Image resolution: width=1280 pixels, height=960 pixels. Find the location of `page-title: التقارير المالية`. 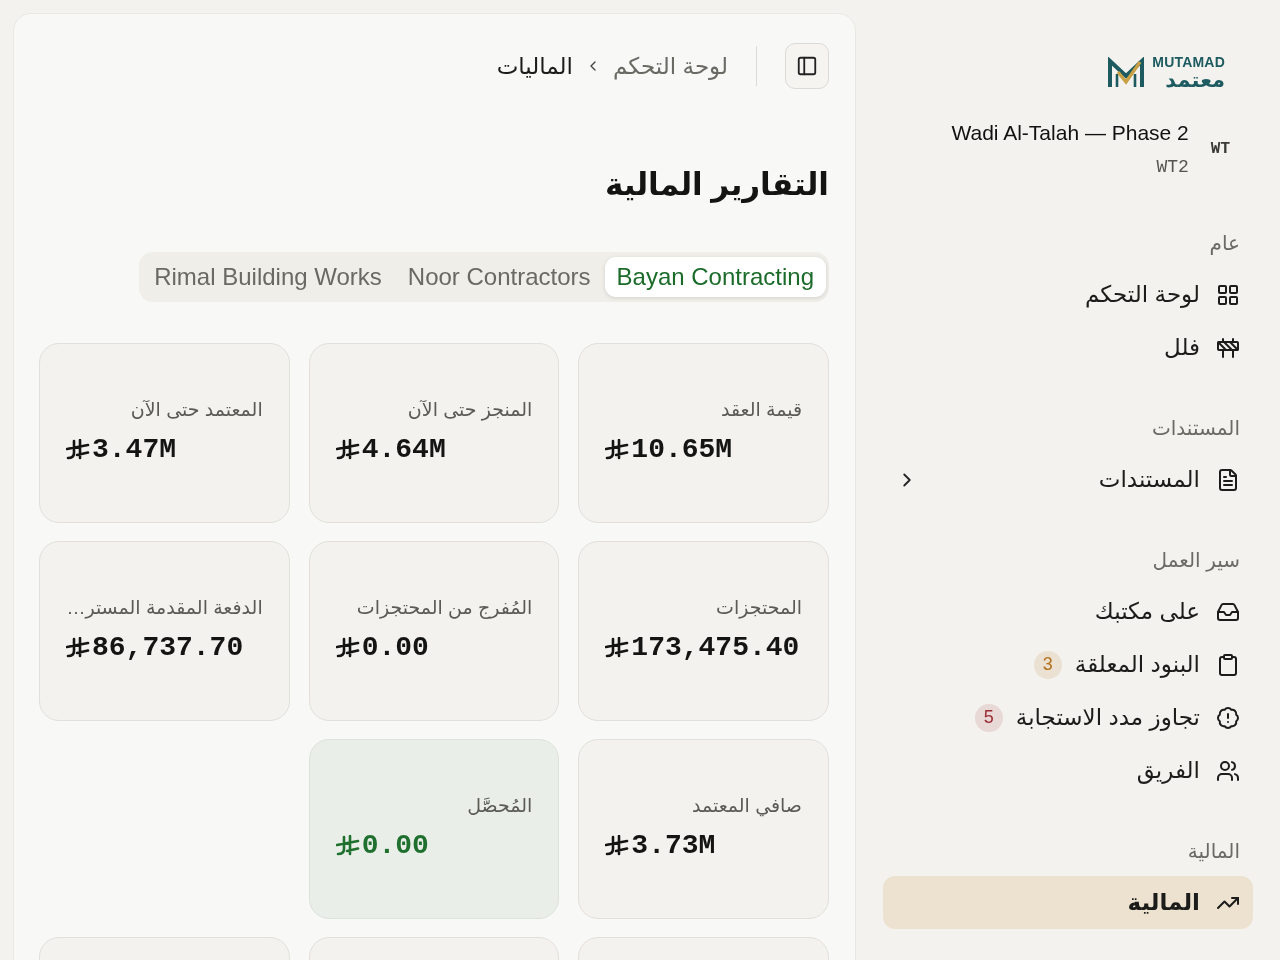

page-title: التقارير المالية is located at coordinates (716, 185).